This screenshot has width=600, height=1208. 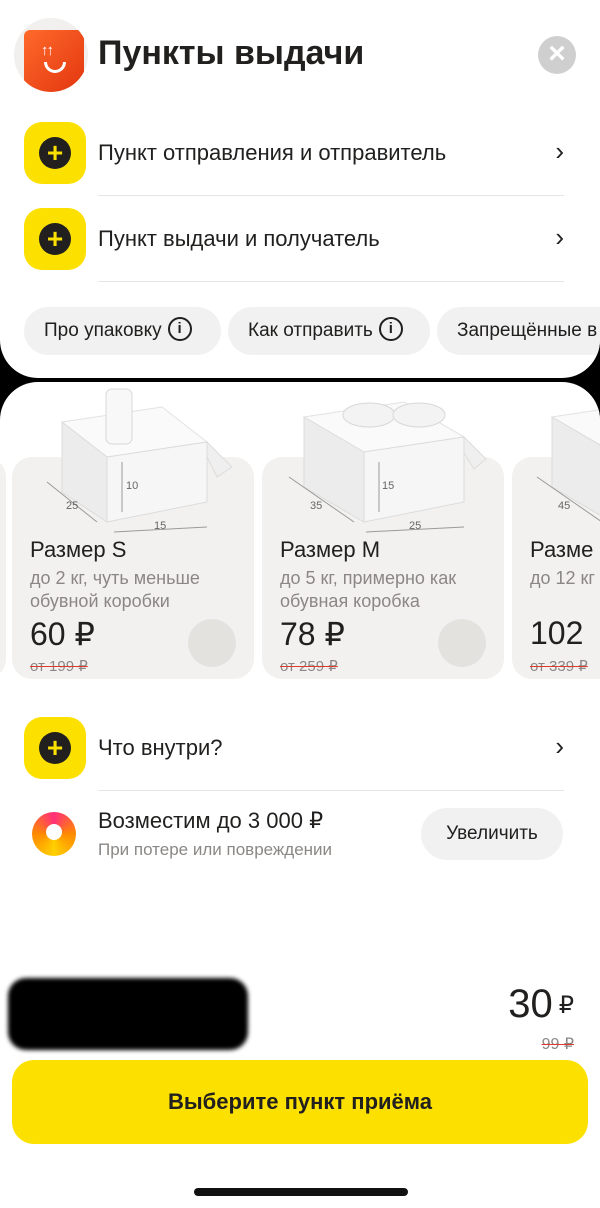 I want to click on total-price: 30 ₽, so click(x=541, y=1004).